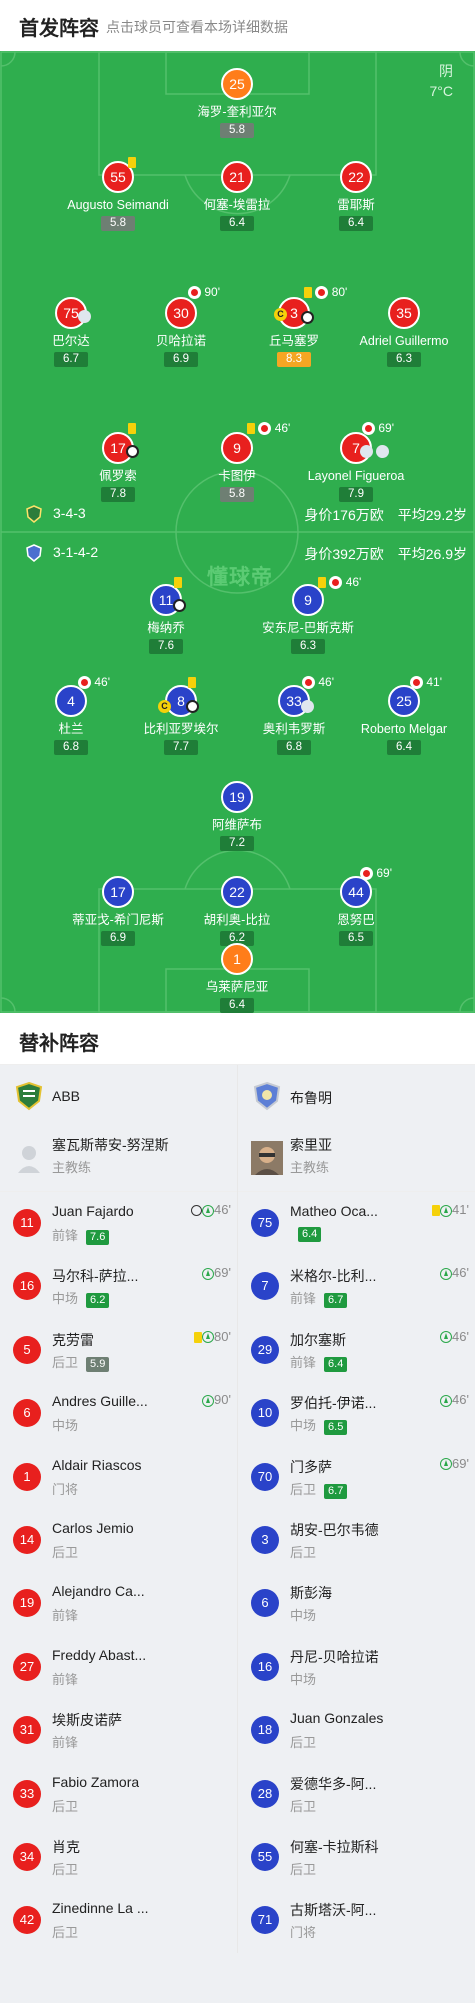 The image size is (475, 2003). Describe the element at coordinates (118, 494) in the screenshot. I see `player-rating: 7.8` at that location.